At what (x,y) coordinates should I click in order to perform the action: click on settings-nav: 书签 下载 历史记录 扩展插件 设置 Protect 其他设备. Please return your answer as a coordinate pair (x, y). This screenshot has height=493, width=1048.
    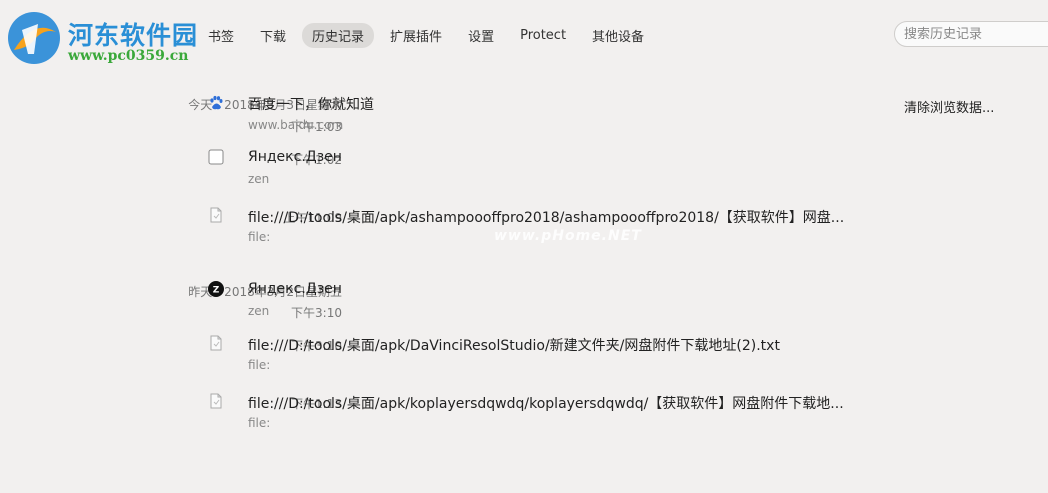
    Looking at the image, I should click on (429, 35).